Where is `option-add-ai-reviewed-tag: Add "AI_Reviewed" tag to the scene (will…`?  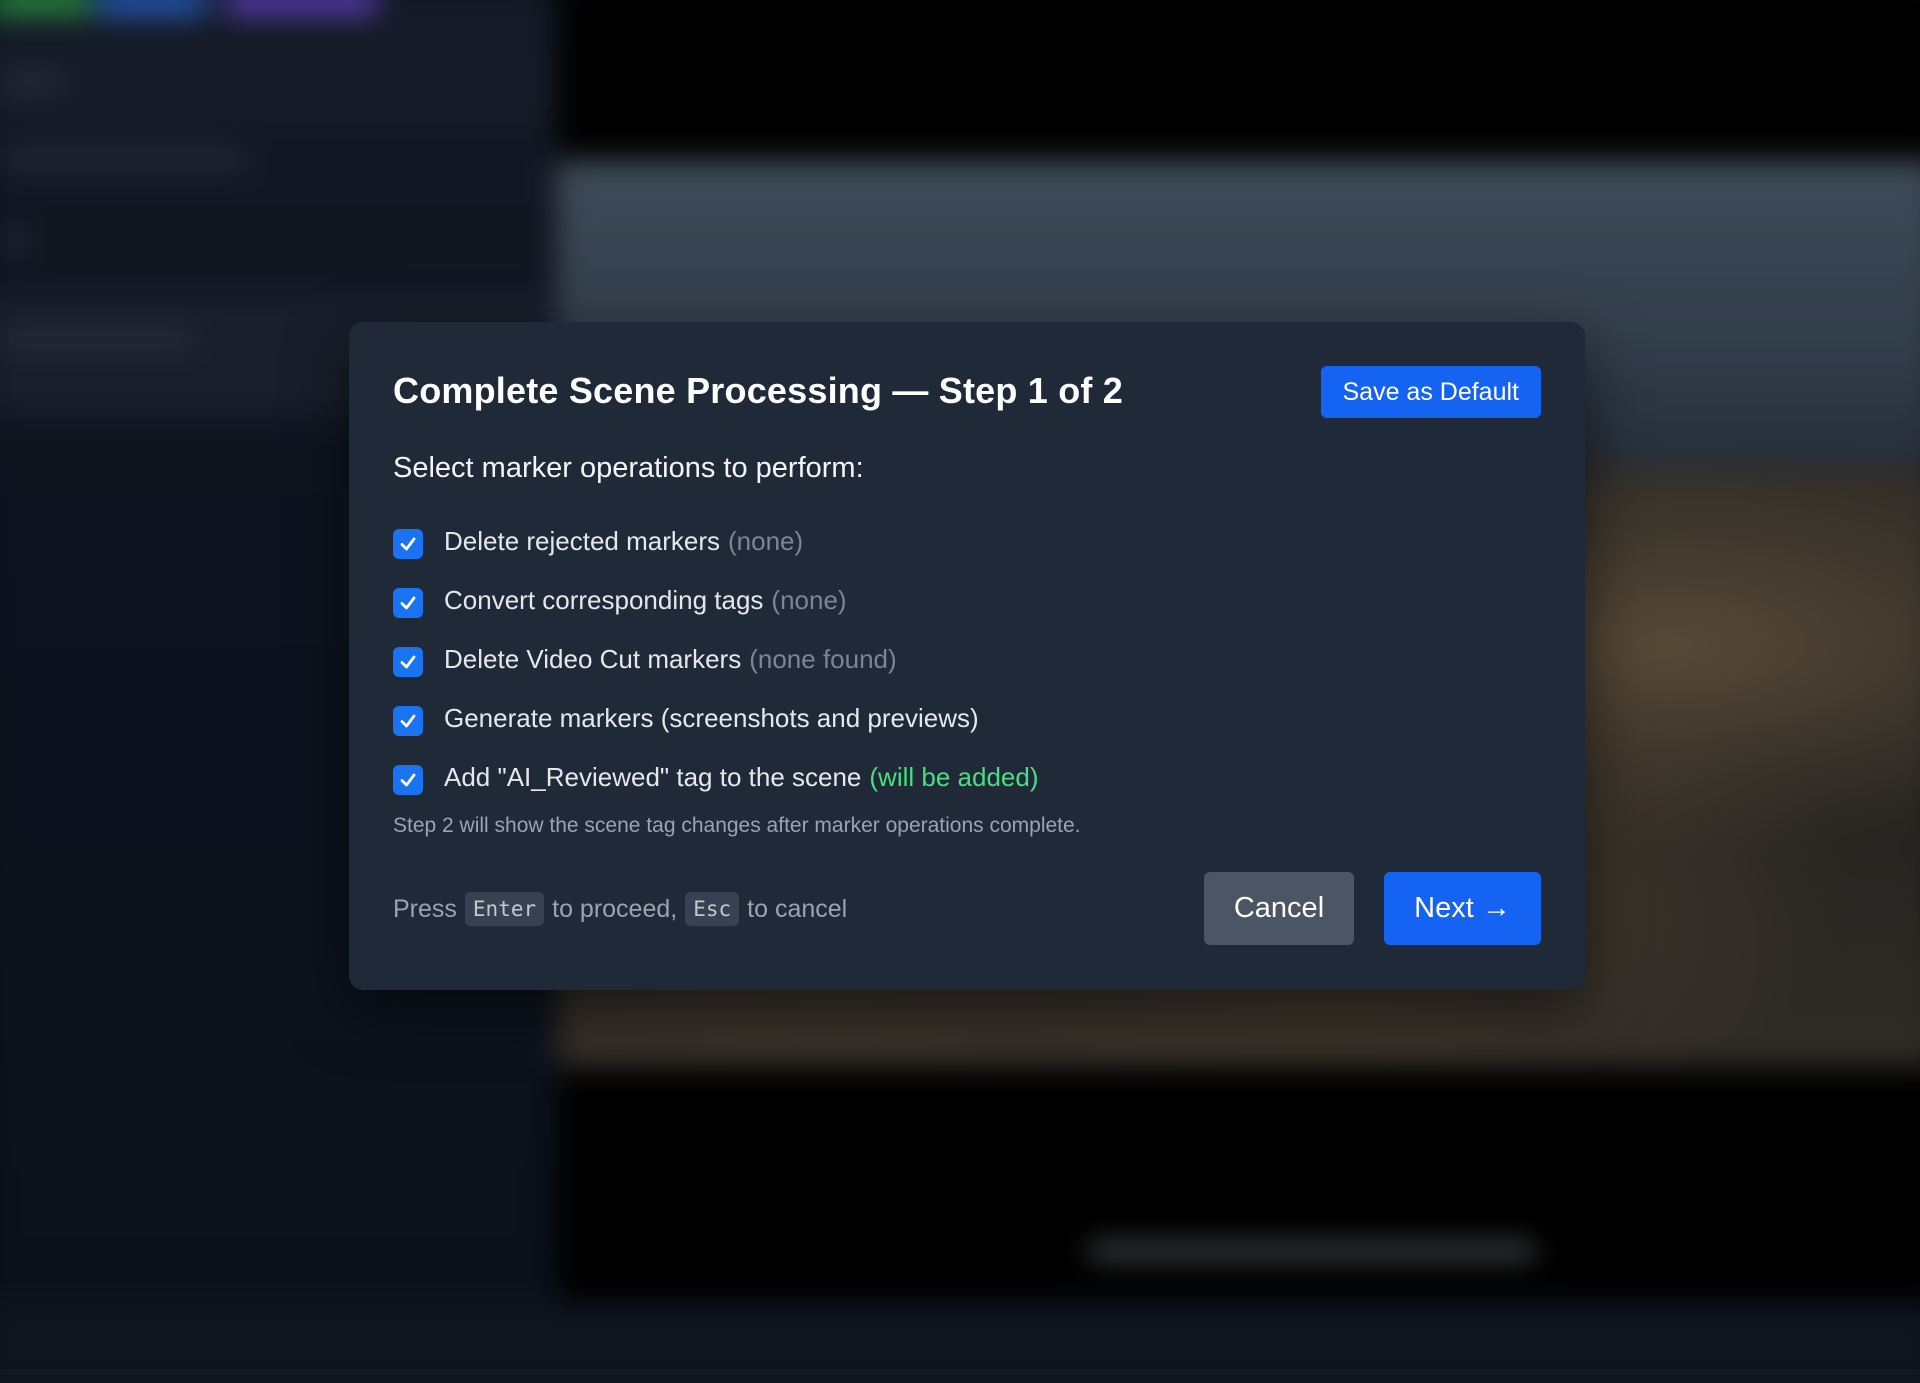 option-add-ai-reviewed-tag: Add "AI_Reviewed" tag to the scene (will… is located at coordinates (715, 777).